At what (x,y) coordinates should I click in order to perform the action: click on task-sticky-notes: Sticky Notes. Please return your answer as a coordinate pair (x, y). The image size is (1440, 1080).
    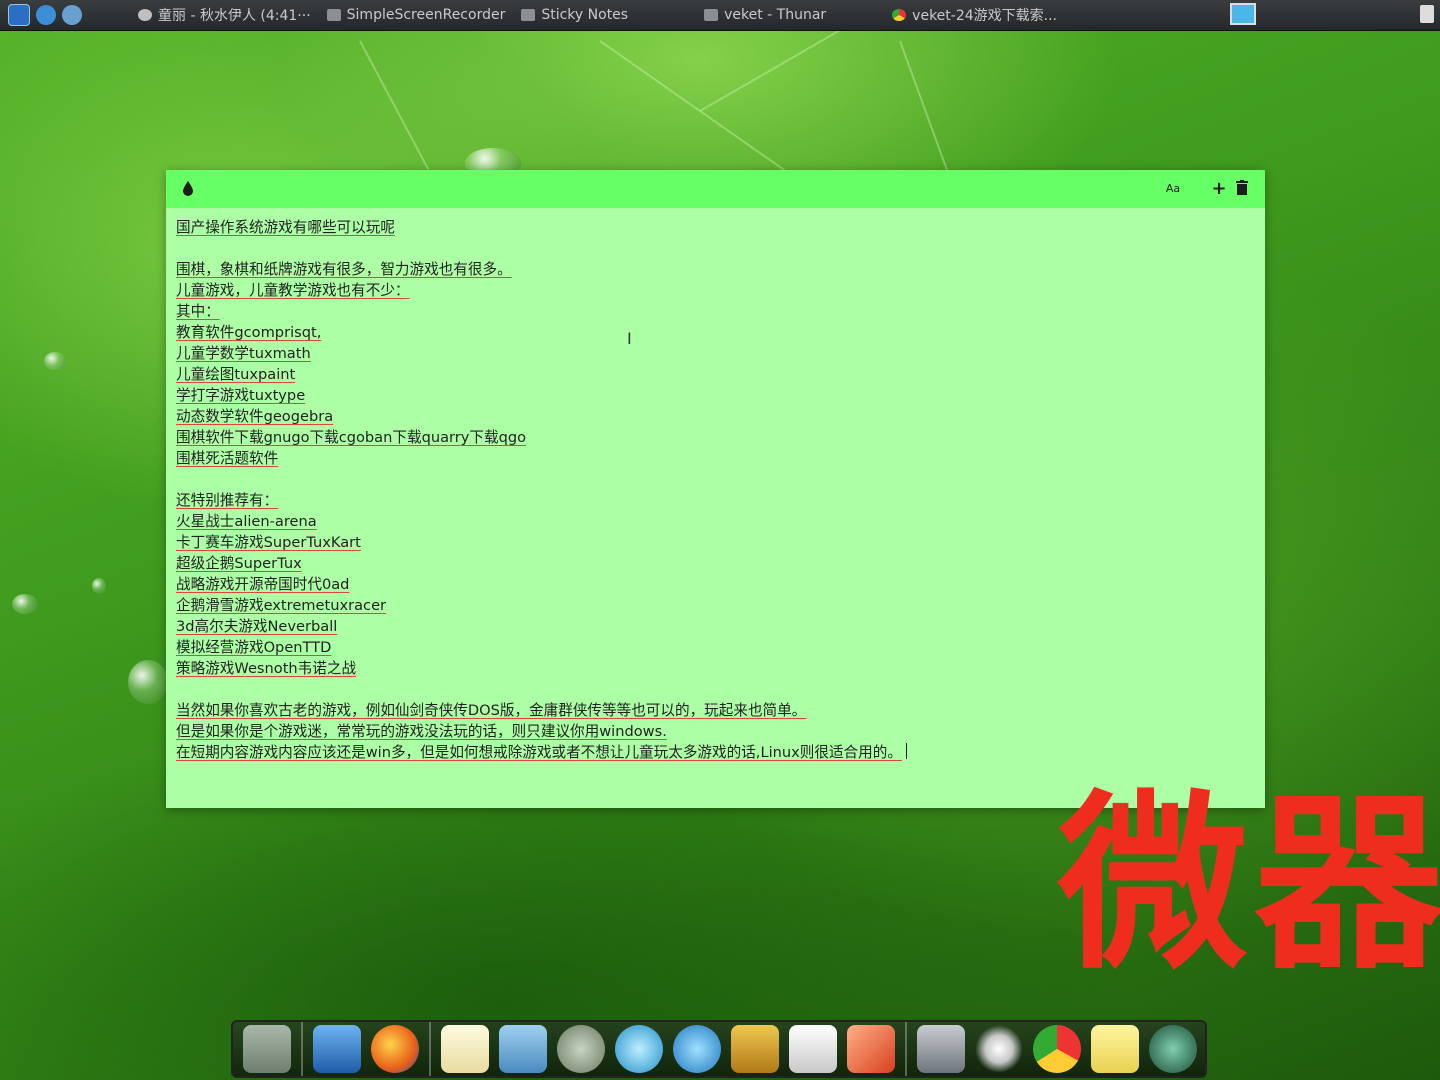
    Looking at the image, I should click on (574, 15).